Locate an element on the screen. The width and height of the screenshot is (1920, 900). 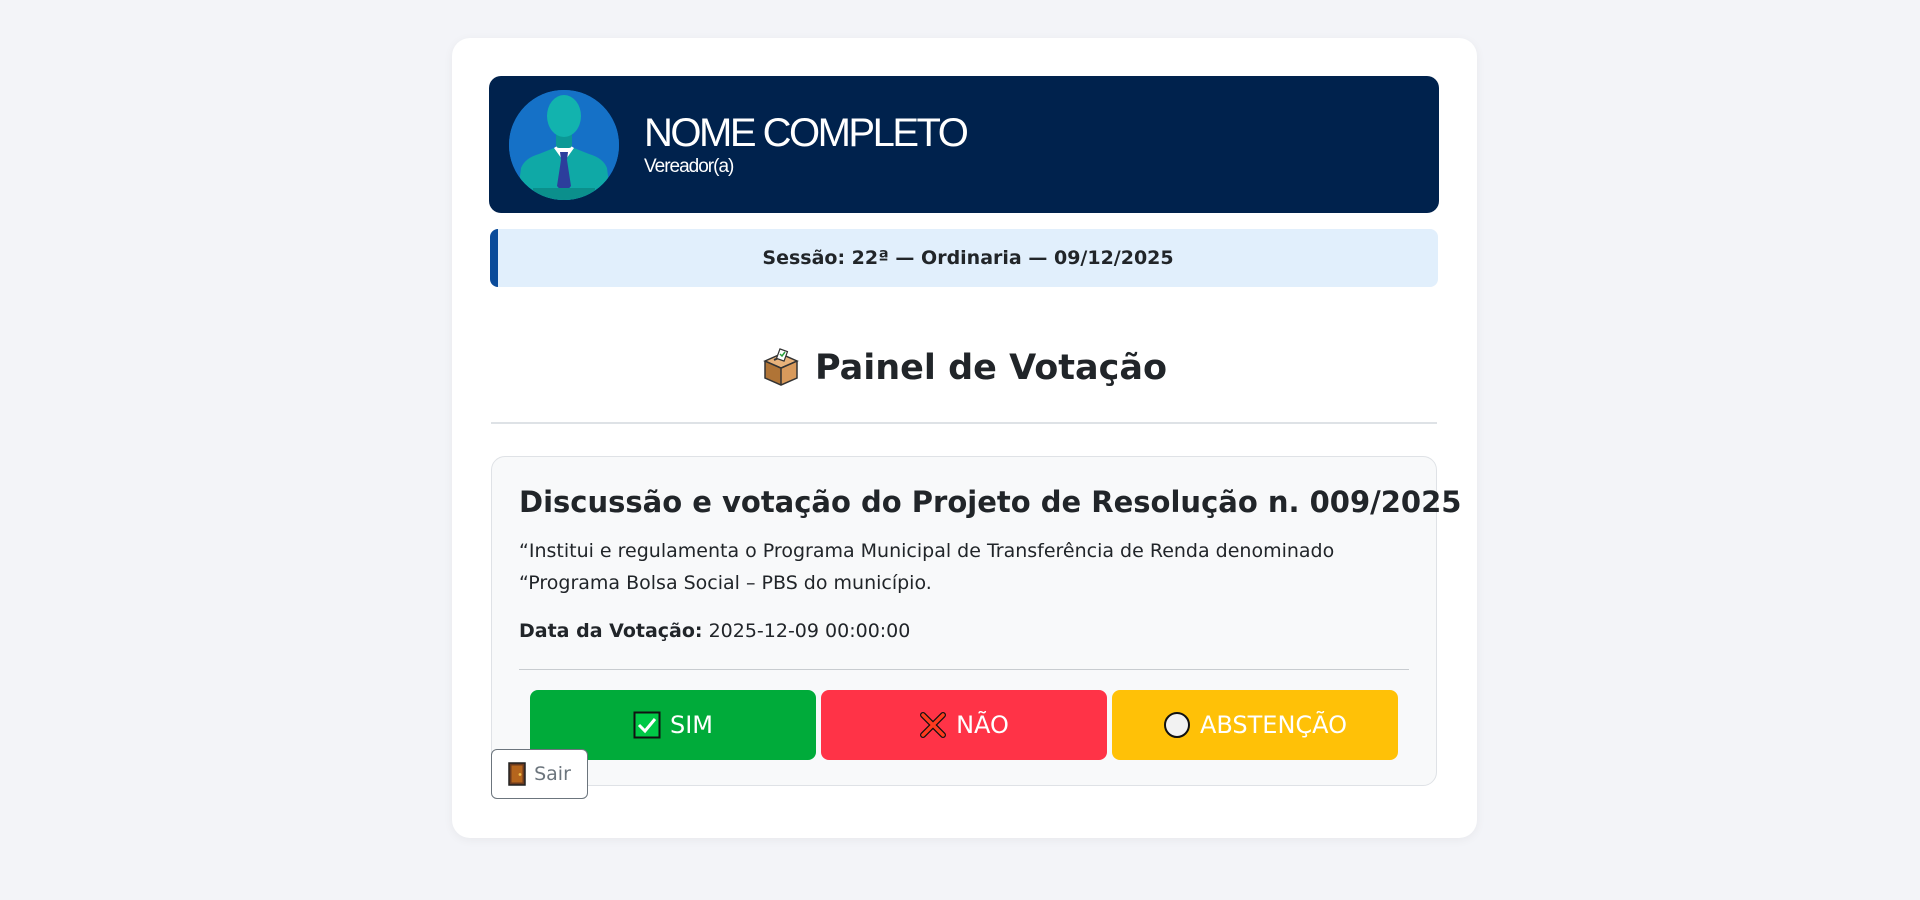
vote-no-label: NÃO is located at coordinates (982, 725).